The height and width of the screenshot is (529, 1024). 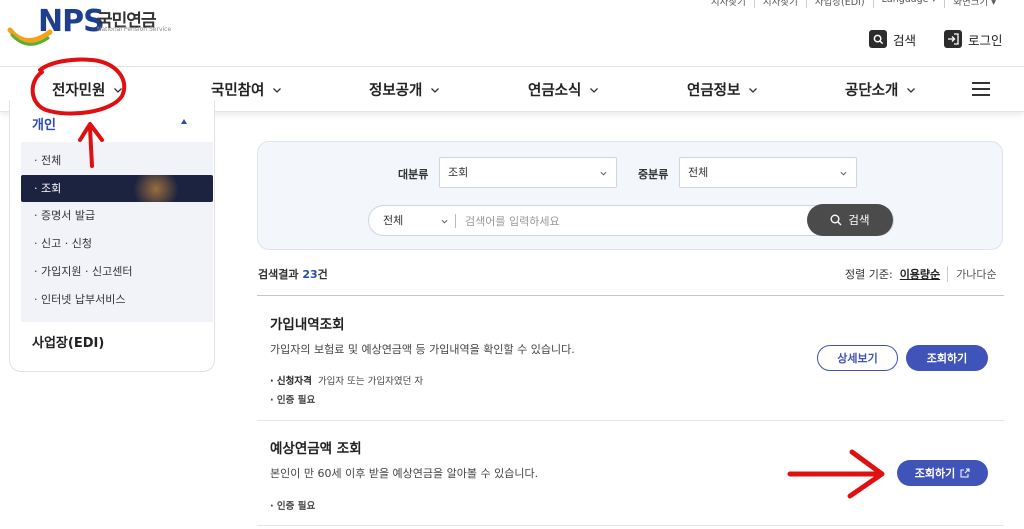 What do you see at coordinates (836, 474) in the screenshot?
I see `annotation-arrow-right` at bounding box center [836, 474].